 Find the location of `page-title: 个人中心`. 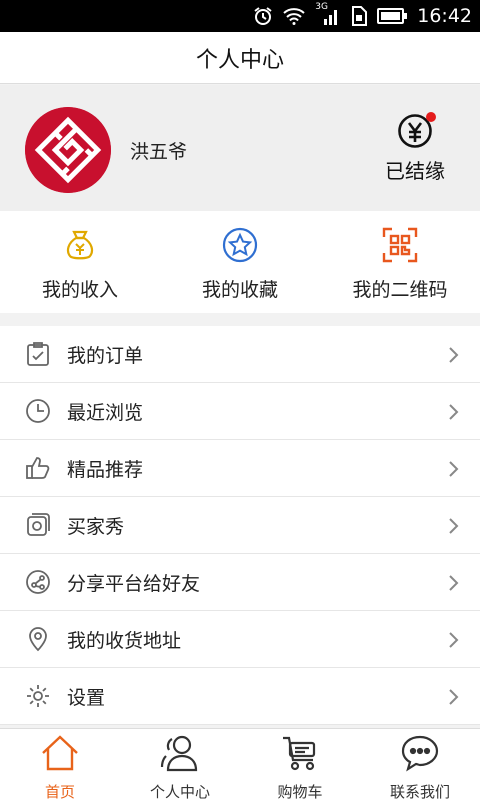

page-title: 个人中心 is located at coordinates (239, 60).